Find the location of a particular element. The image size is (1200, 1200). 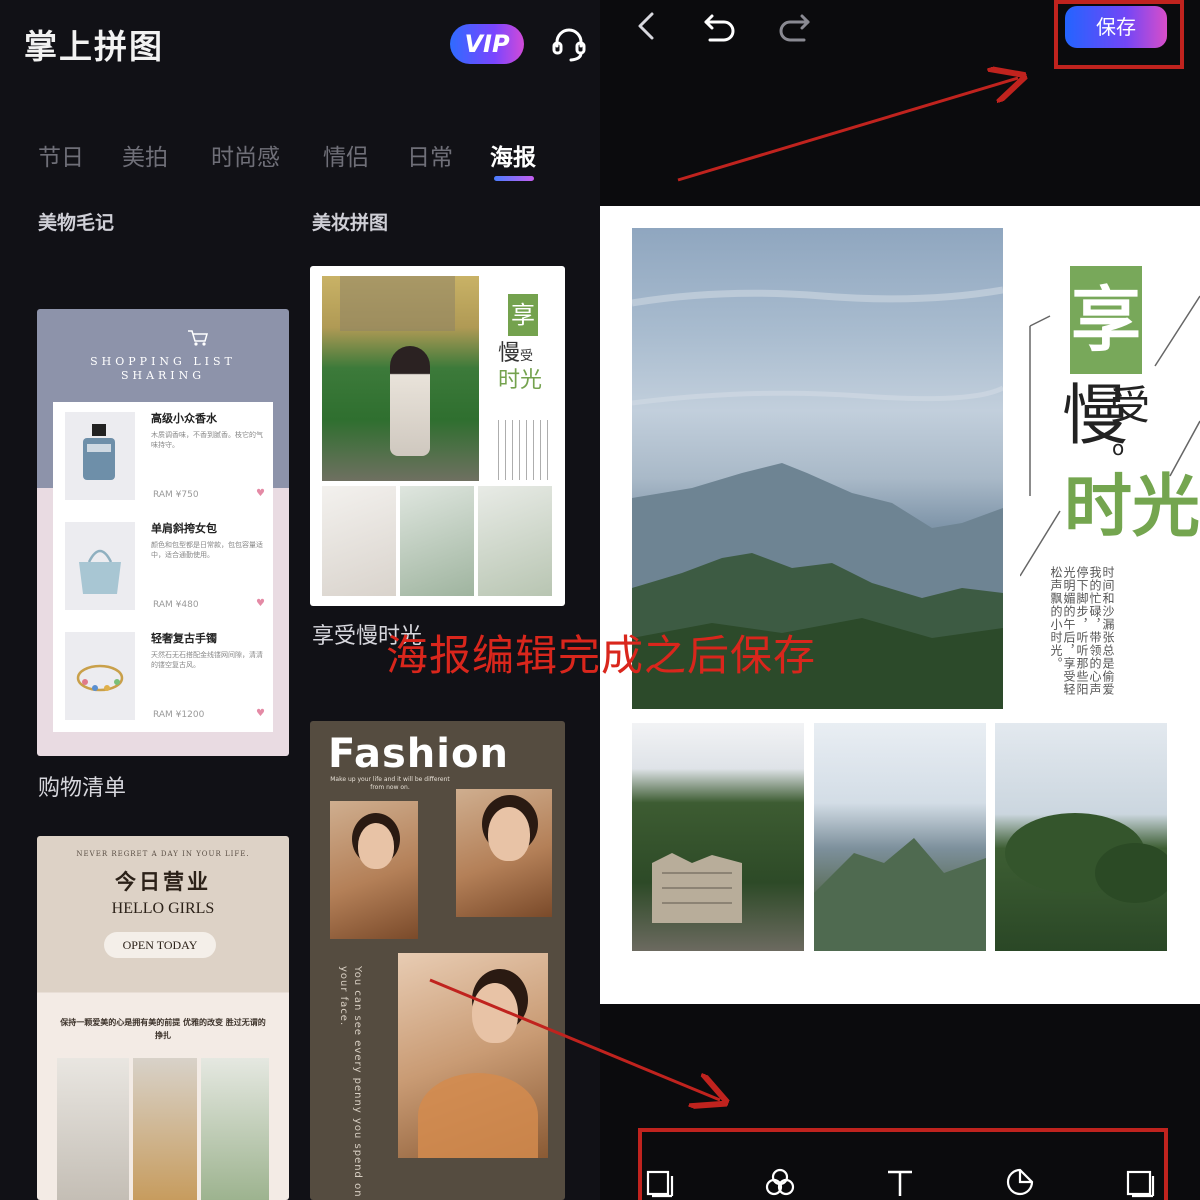

sticker-icon is located at coordinates (1020, 1182).